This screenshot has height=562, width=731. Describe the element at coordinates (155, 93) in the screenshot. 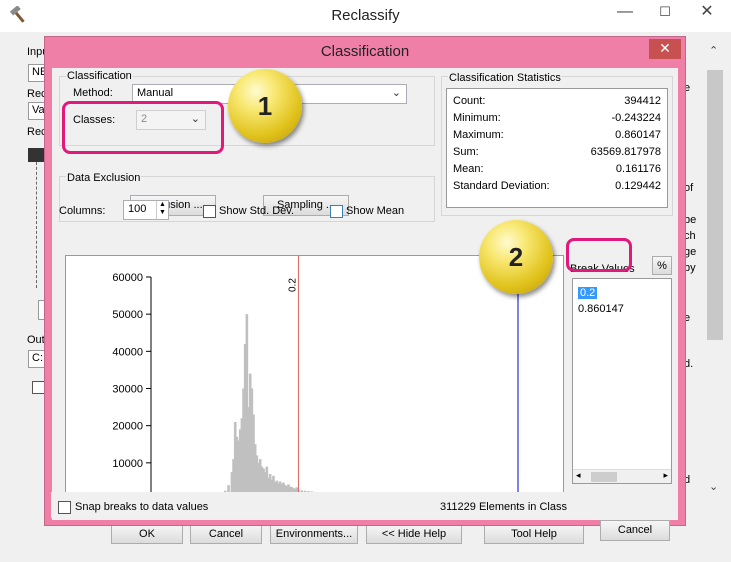

I see `method-value: Manual` at that location.